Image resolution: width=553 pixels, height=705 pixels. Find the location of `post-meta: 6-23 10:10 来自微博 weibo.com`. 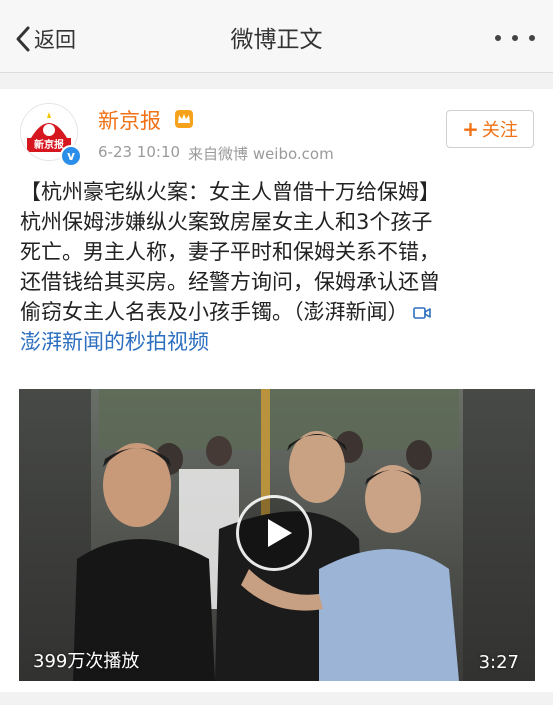

post-meta: 6-23 10:10 来自微博 weibo.com is located at coordinates (216, 153).